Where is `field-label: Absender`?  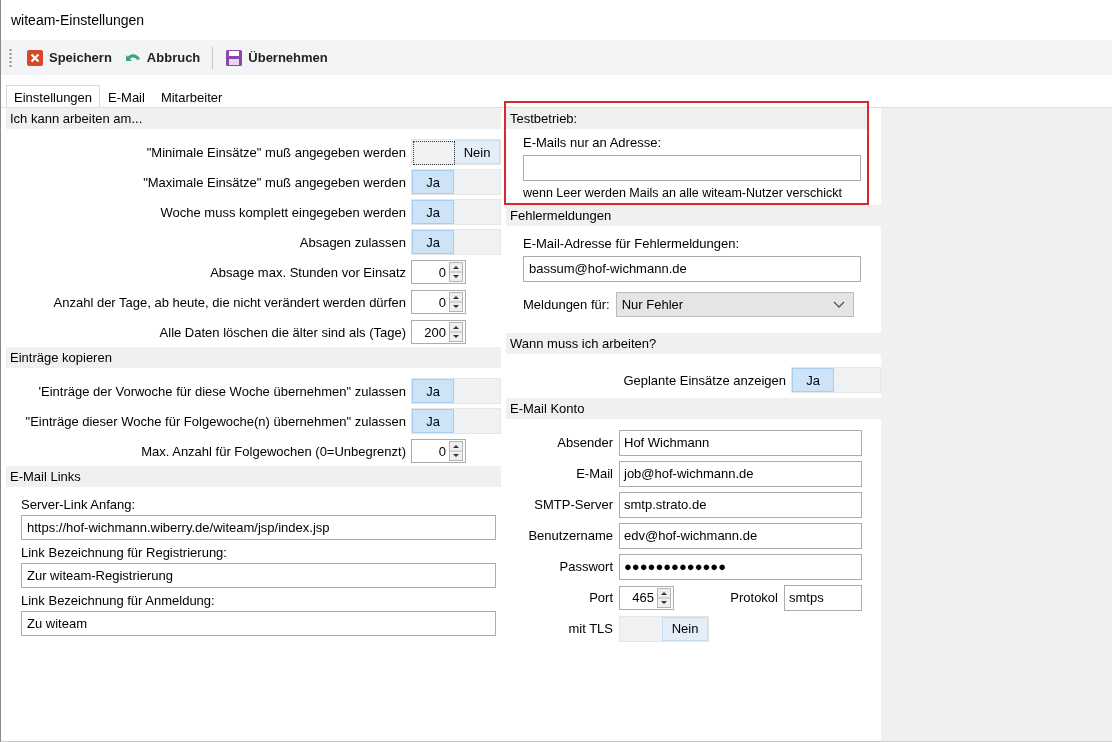
field-label: Absender is located at coordinates (584, 442).